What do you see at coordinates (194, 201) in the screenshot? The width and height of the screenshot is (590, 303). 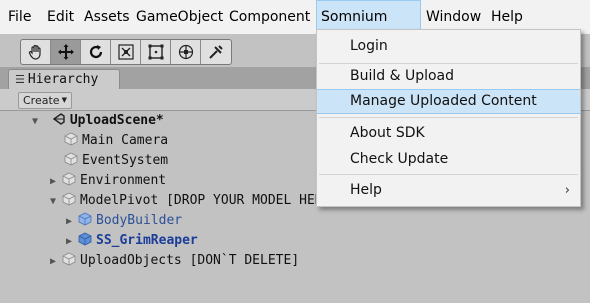 I see `tree-item-modelpivot: ▼ ModelPivot [DROP YOUR MODEL HERE]` at bounding box center [194, 201].